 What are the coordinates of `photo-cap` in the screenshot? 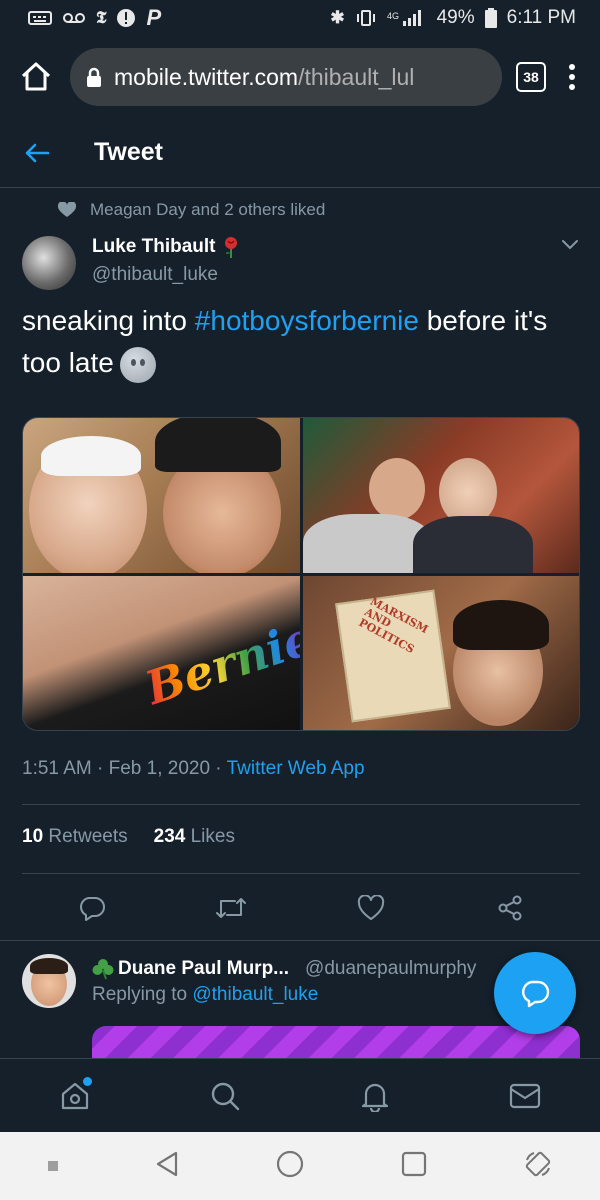 It's located at (218, 445).